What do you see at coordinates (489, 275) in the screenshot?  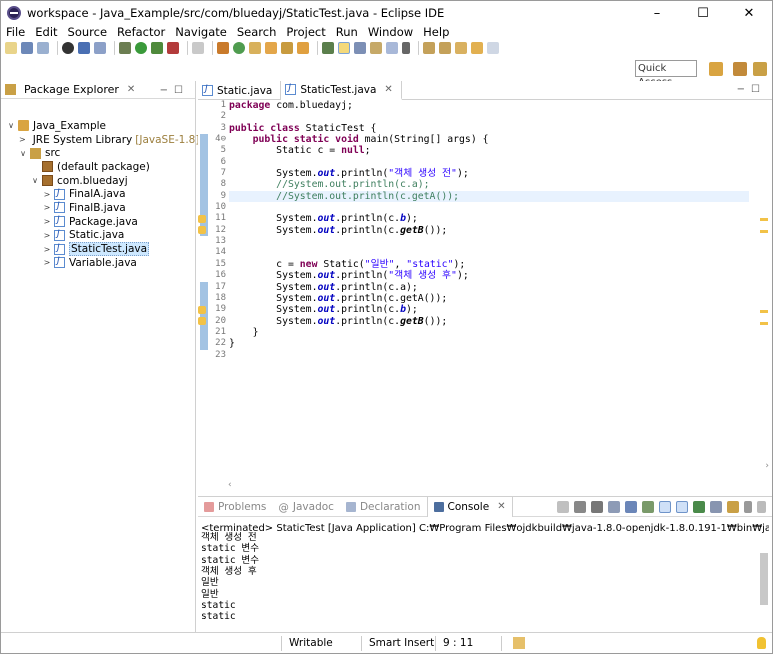 I see `code-line: System.out.println("객체 생성 후");` at bounding box center [489, 275].